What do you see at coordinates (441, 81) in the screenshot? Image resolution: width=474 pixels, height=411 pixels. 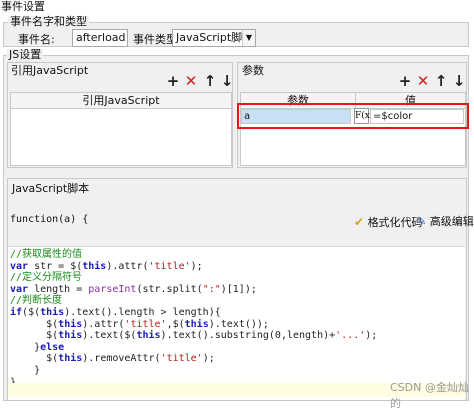 I see `move-up-param-icon: ↑` at bounding box center [441, 81].